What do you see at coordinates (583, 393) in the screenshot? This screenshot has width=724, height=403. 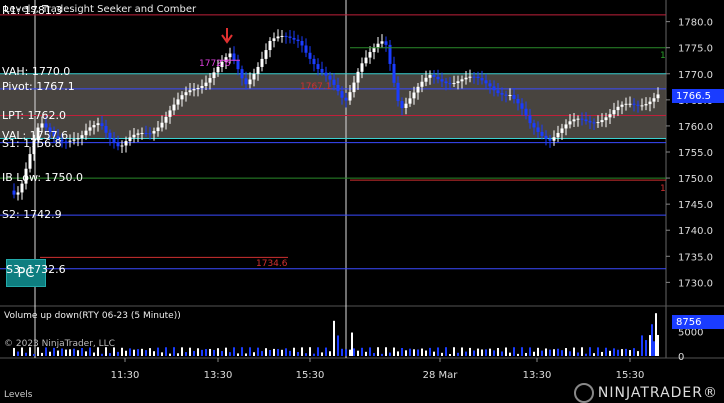 I see `ninjatrader-logo-icon` at bounding box center [583, 393].